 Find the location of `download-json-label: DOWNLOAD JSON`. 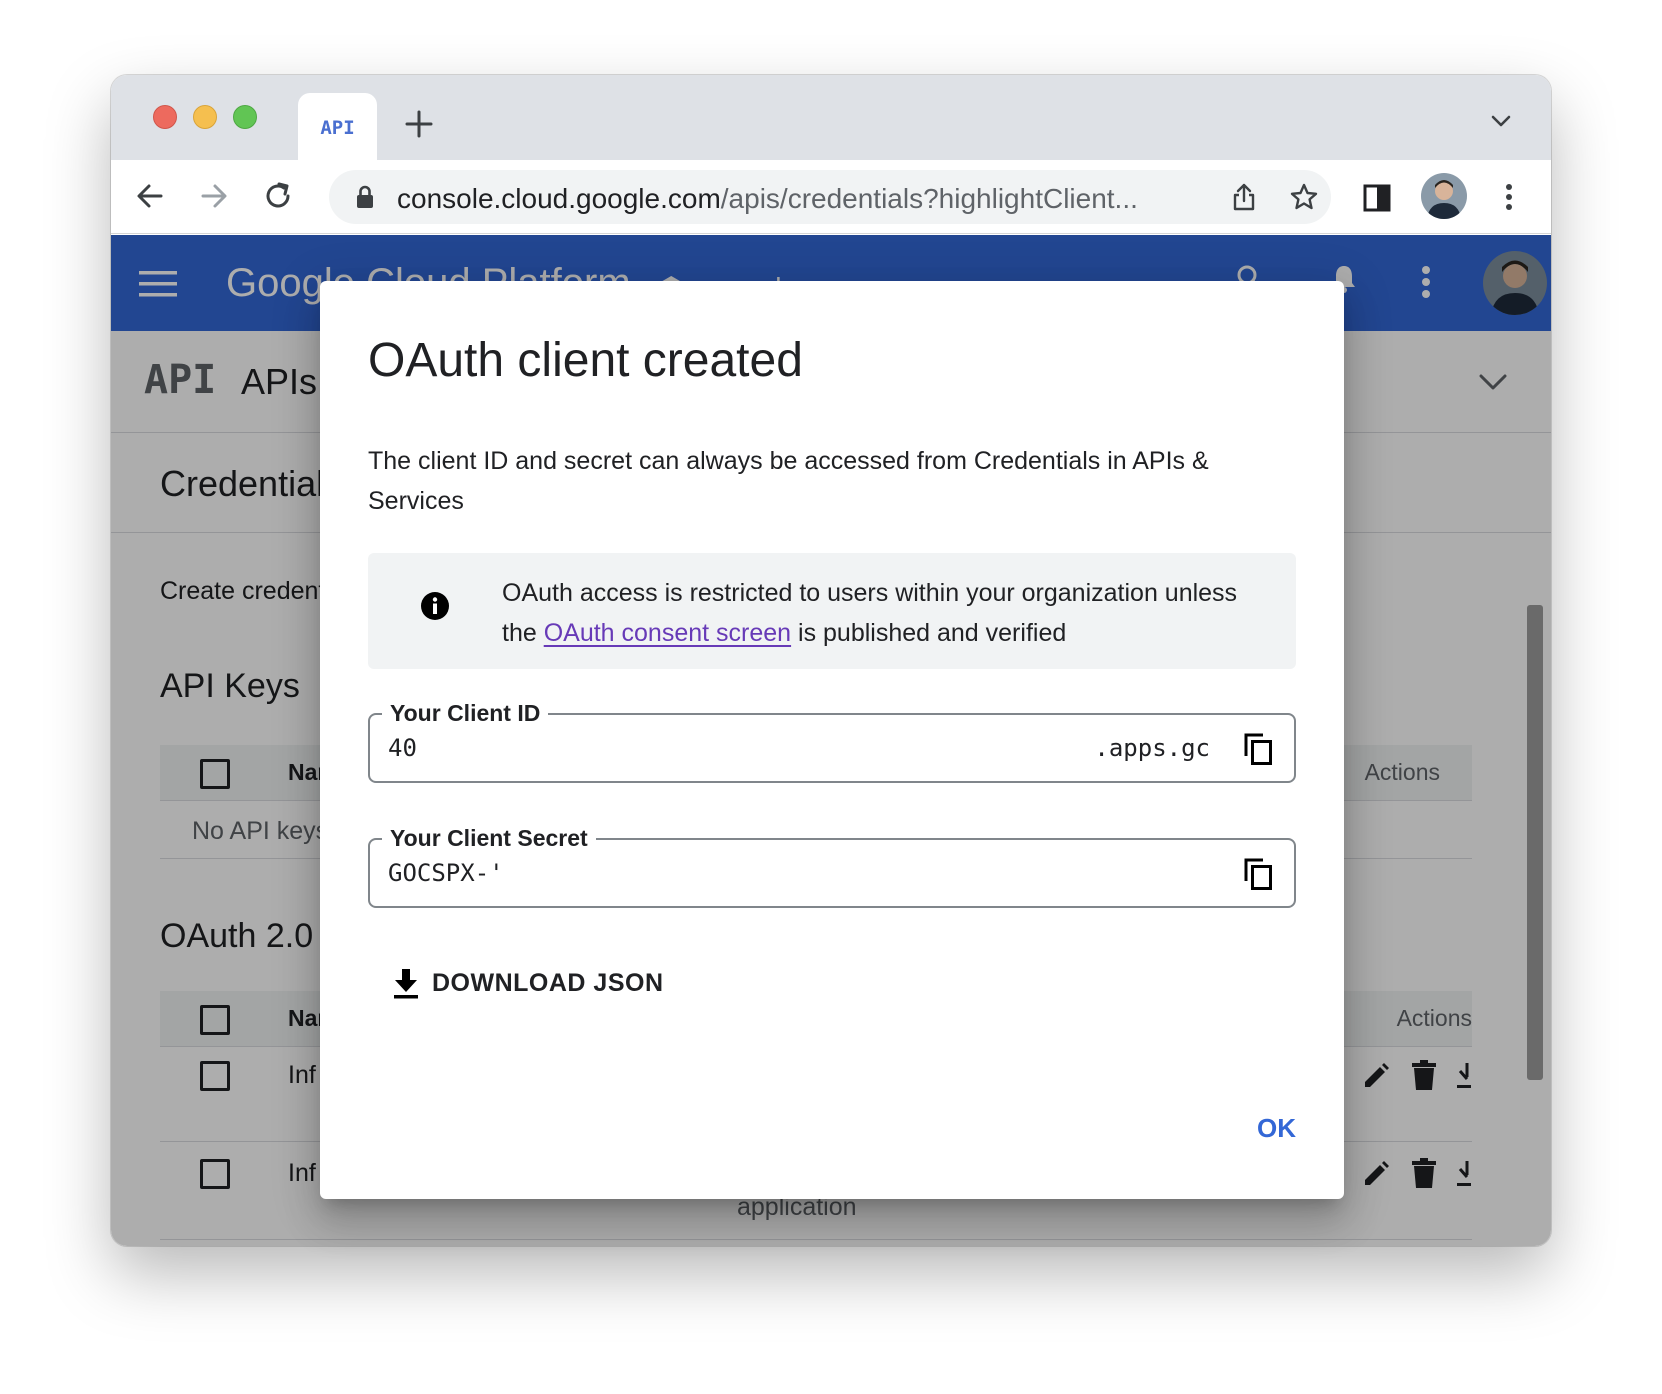

download-json-label: DOWNLOAD JSON is located at coordinates (548, 982).